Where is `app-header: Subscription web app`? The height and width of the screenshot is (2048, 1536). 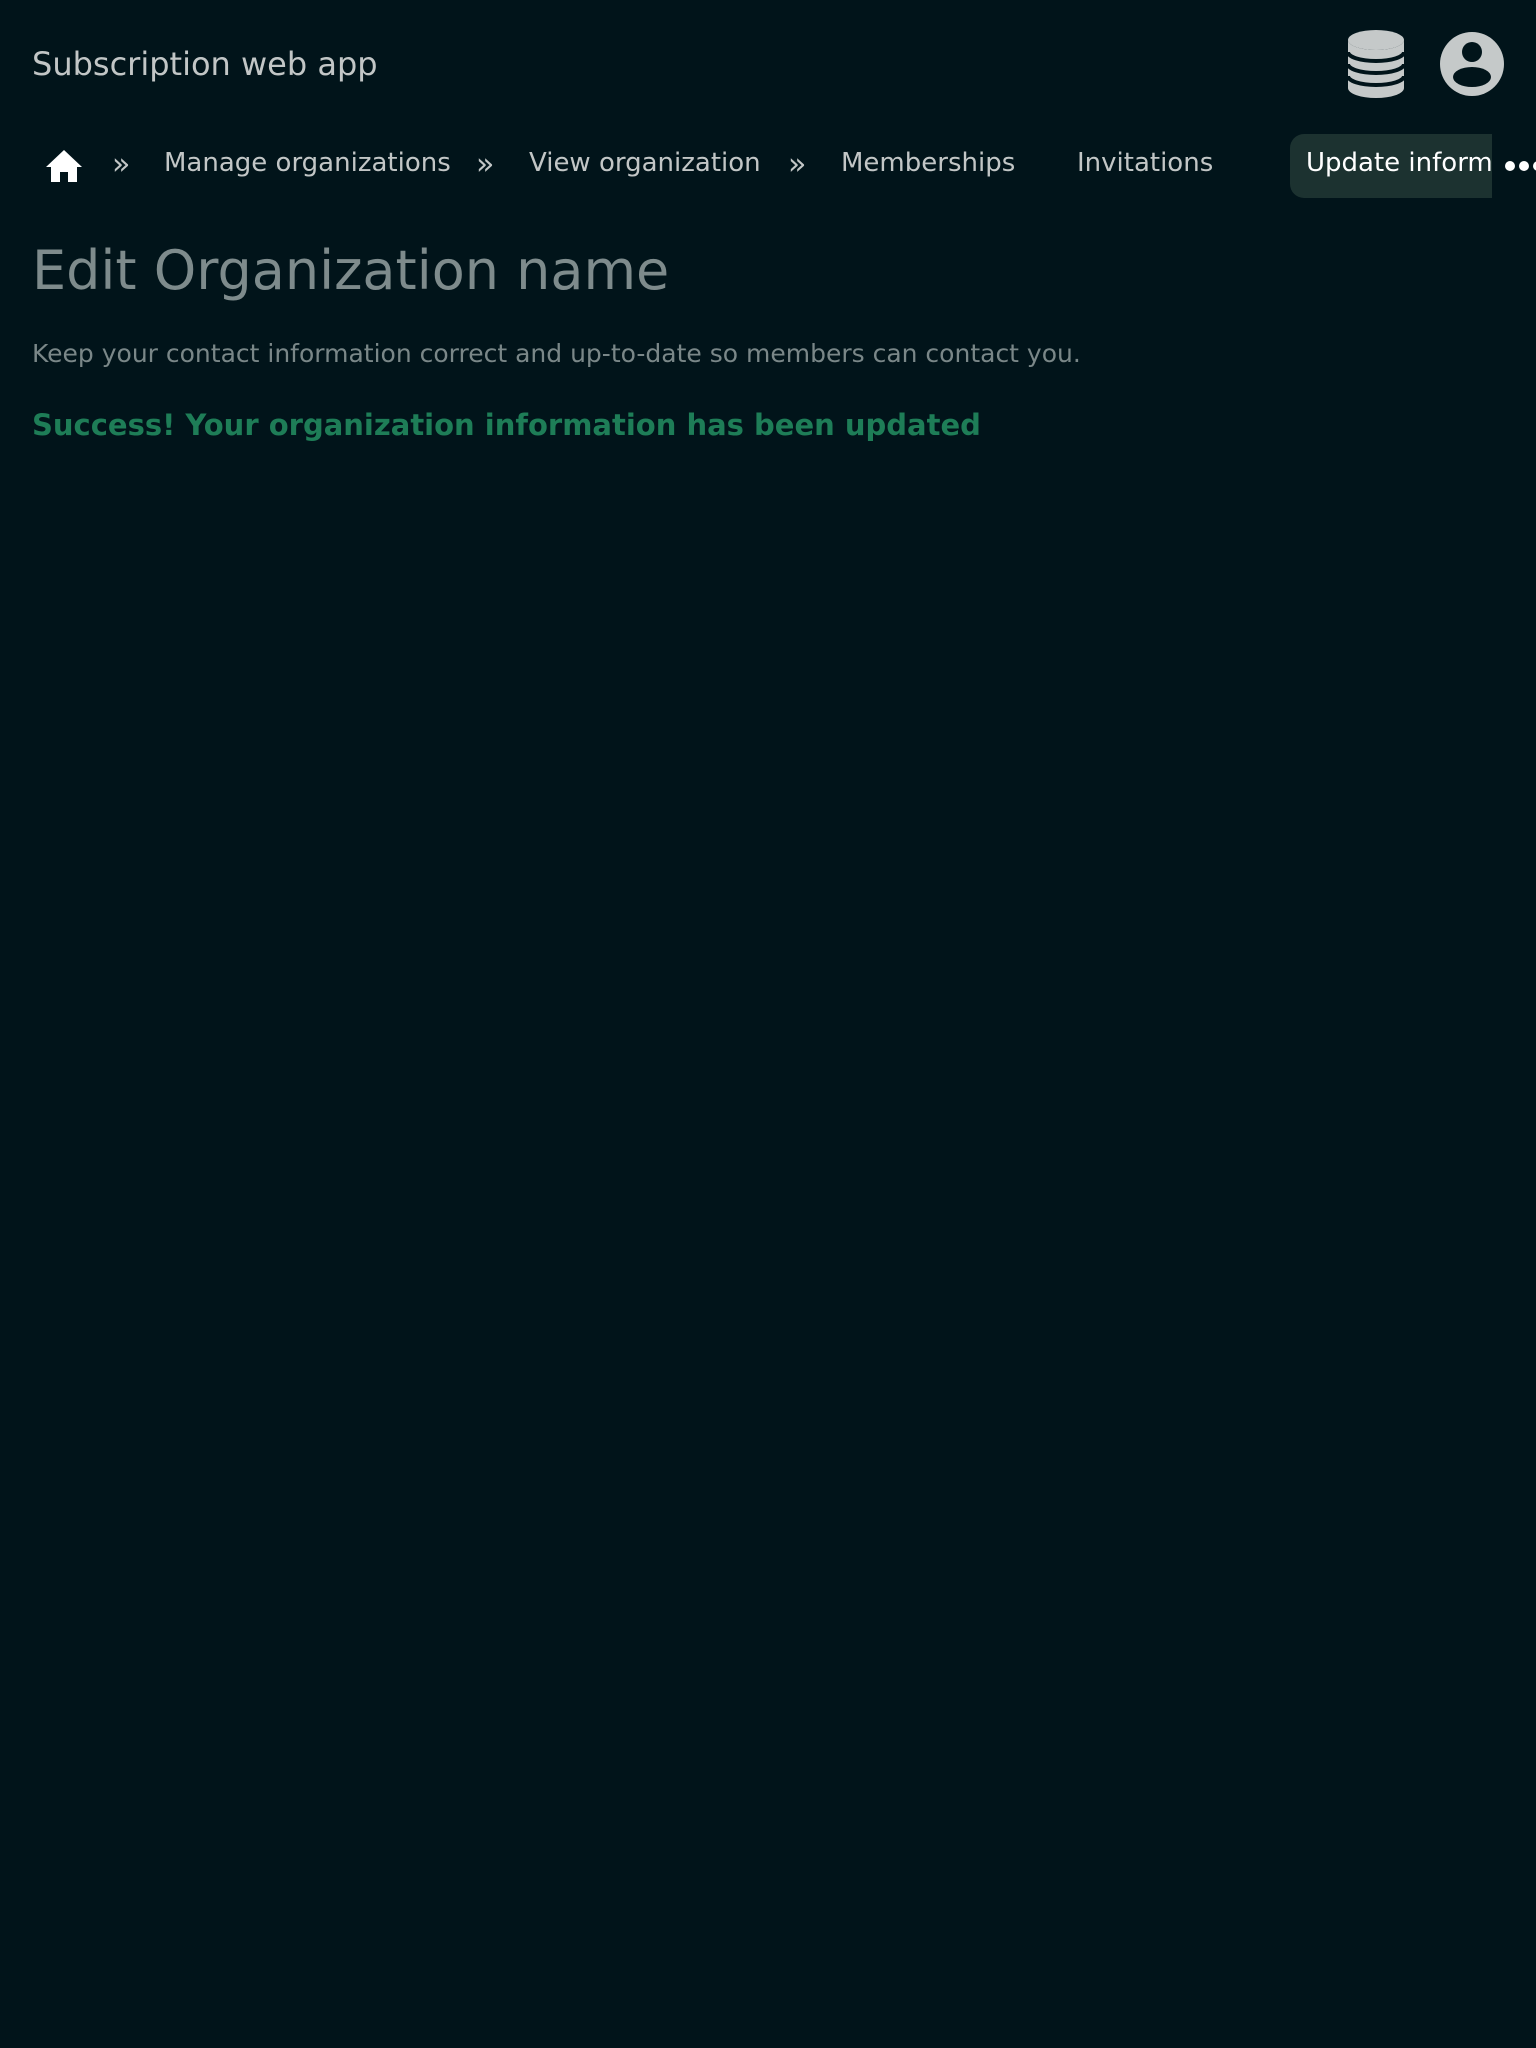
app-header: Subscription web app is located at coordinates (768, 63).